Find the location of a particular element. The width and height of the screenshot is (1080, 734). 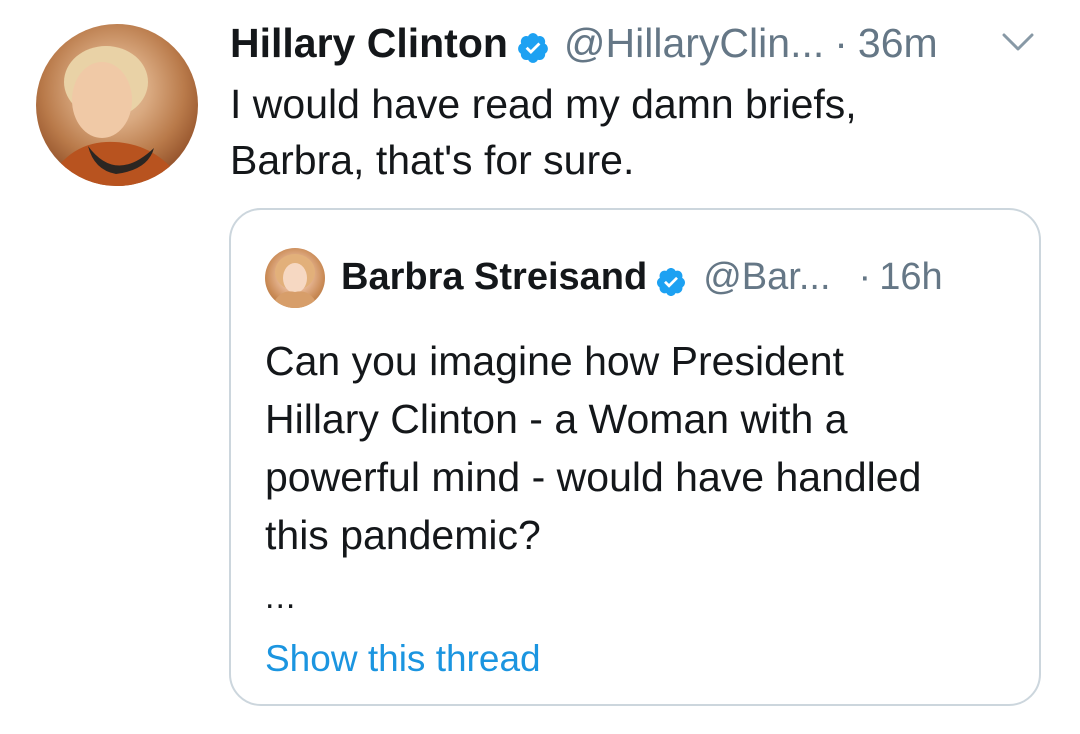

tweet-text-line: I would have read my damn briefs, is located at coordinates (543, 104).